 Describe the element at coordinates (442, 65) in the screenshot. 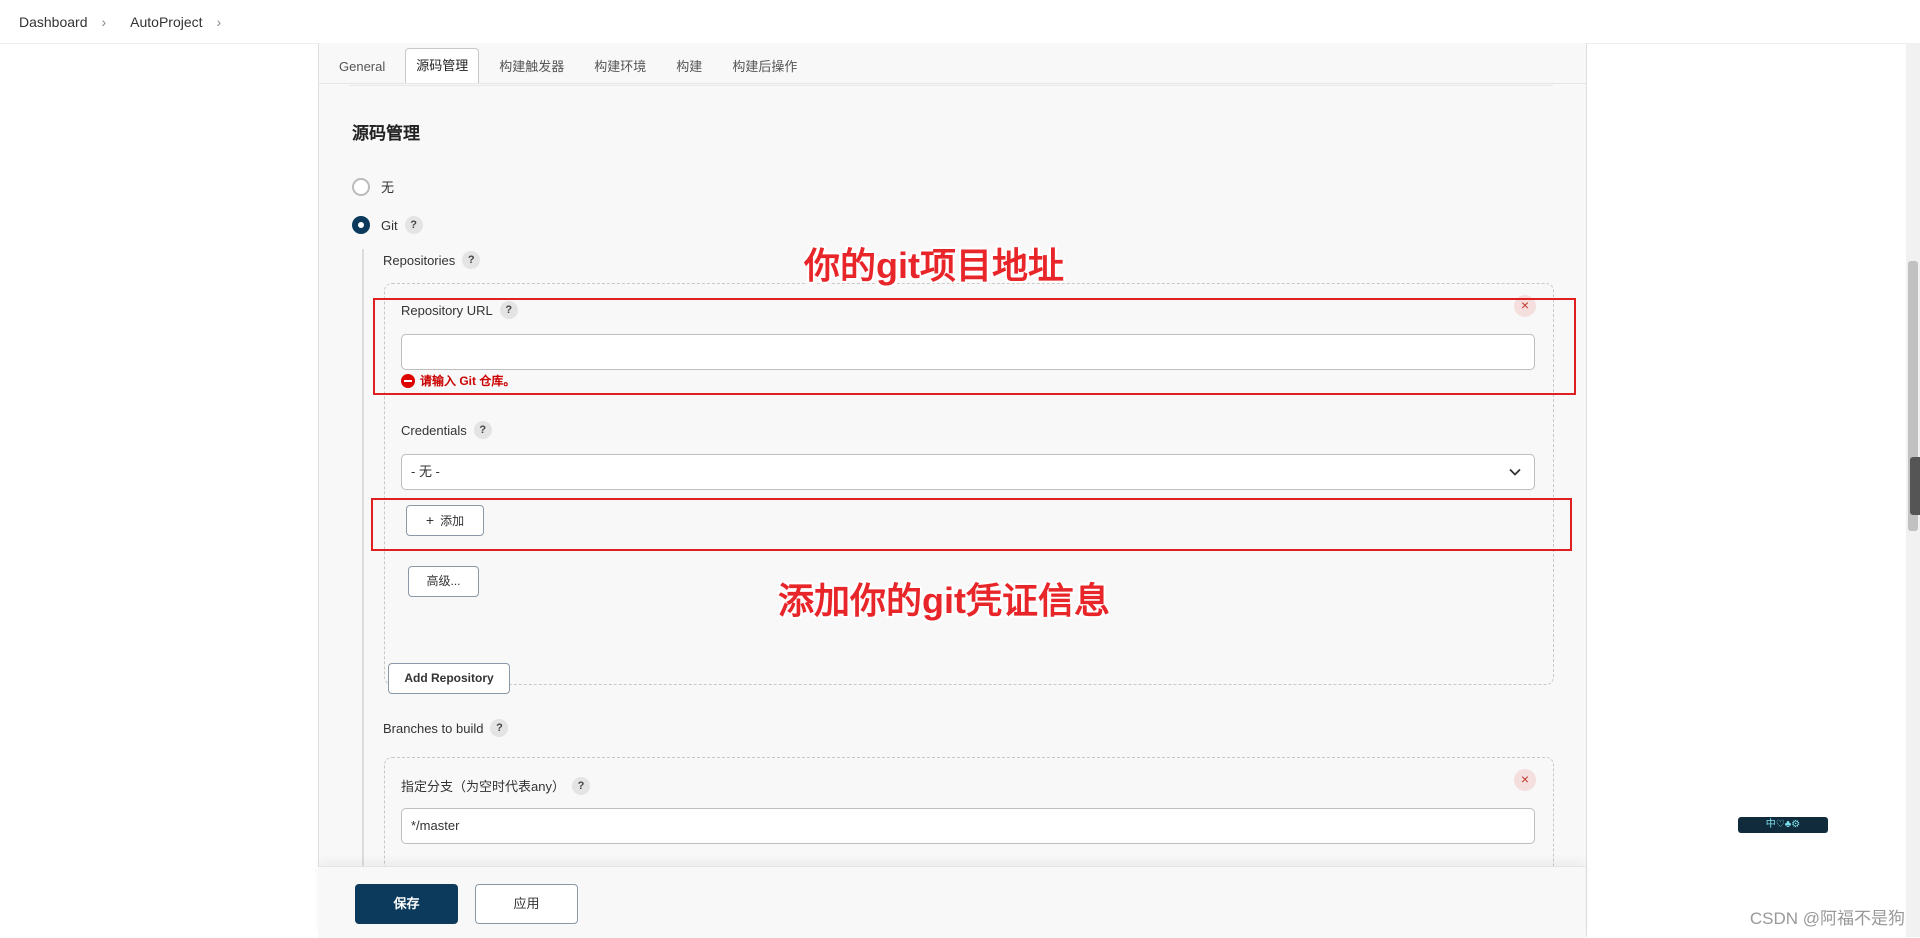

I see `tab-source-code-management: 源码管理` at that location.